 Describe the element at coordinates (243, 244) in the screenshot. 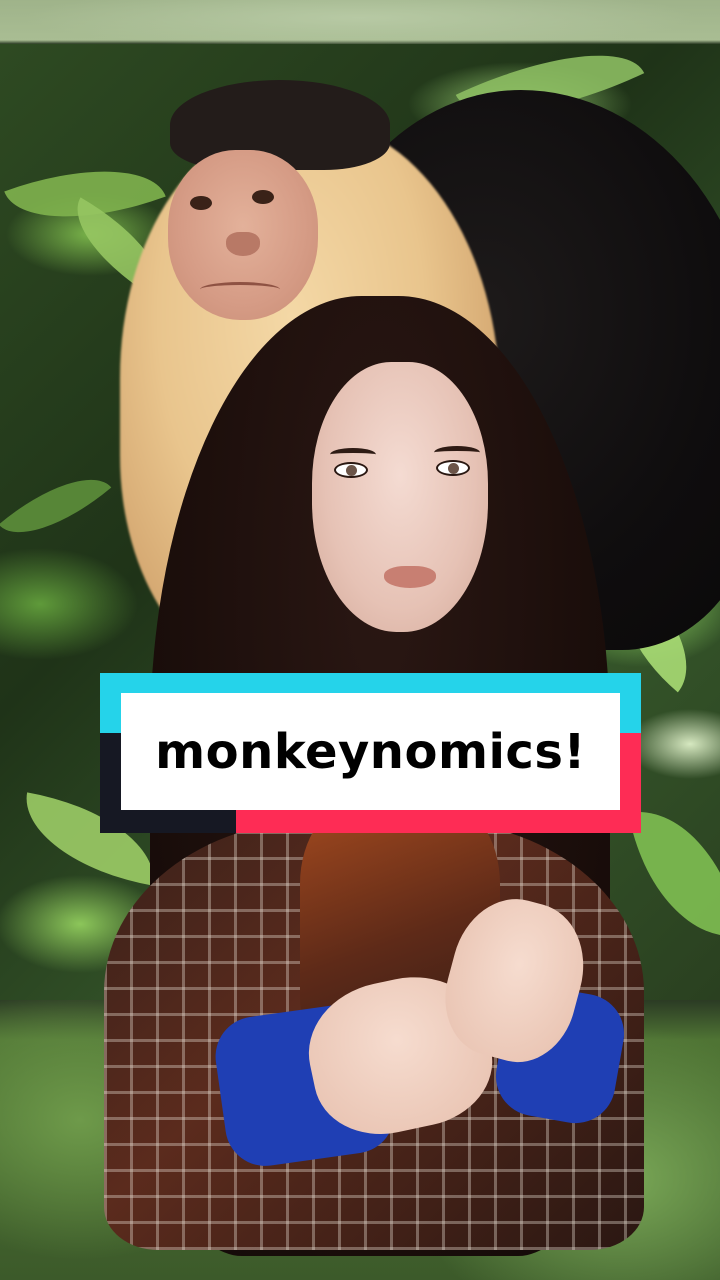

I see `monkey-nose` at that location.